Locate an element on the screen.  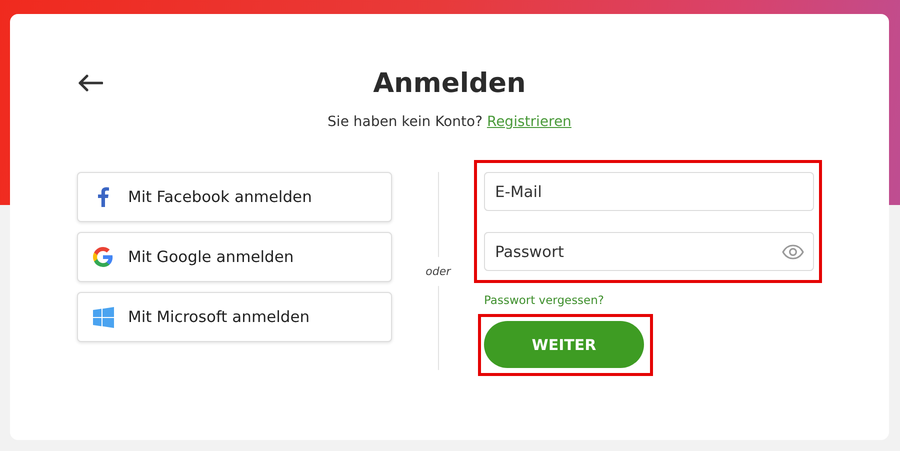
signup-prompt: Sie haben kein Konto? is located at coordinates (405, 122).